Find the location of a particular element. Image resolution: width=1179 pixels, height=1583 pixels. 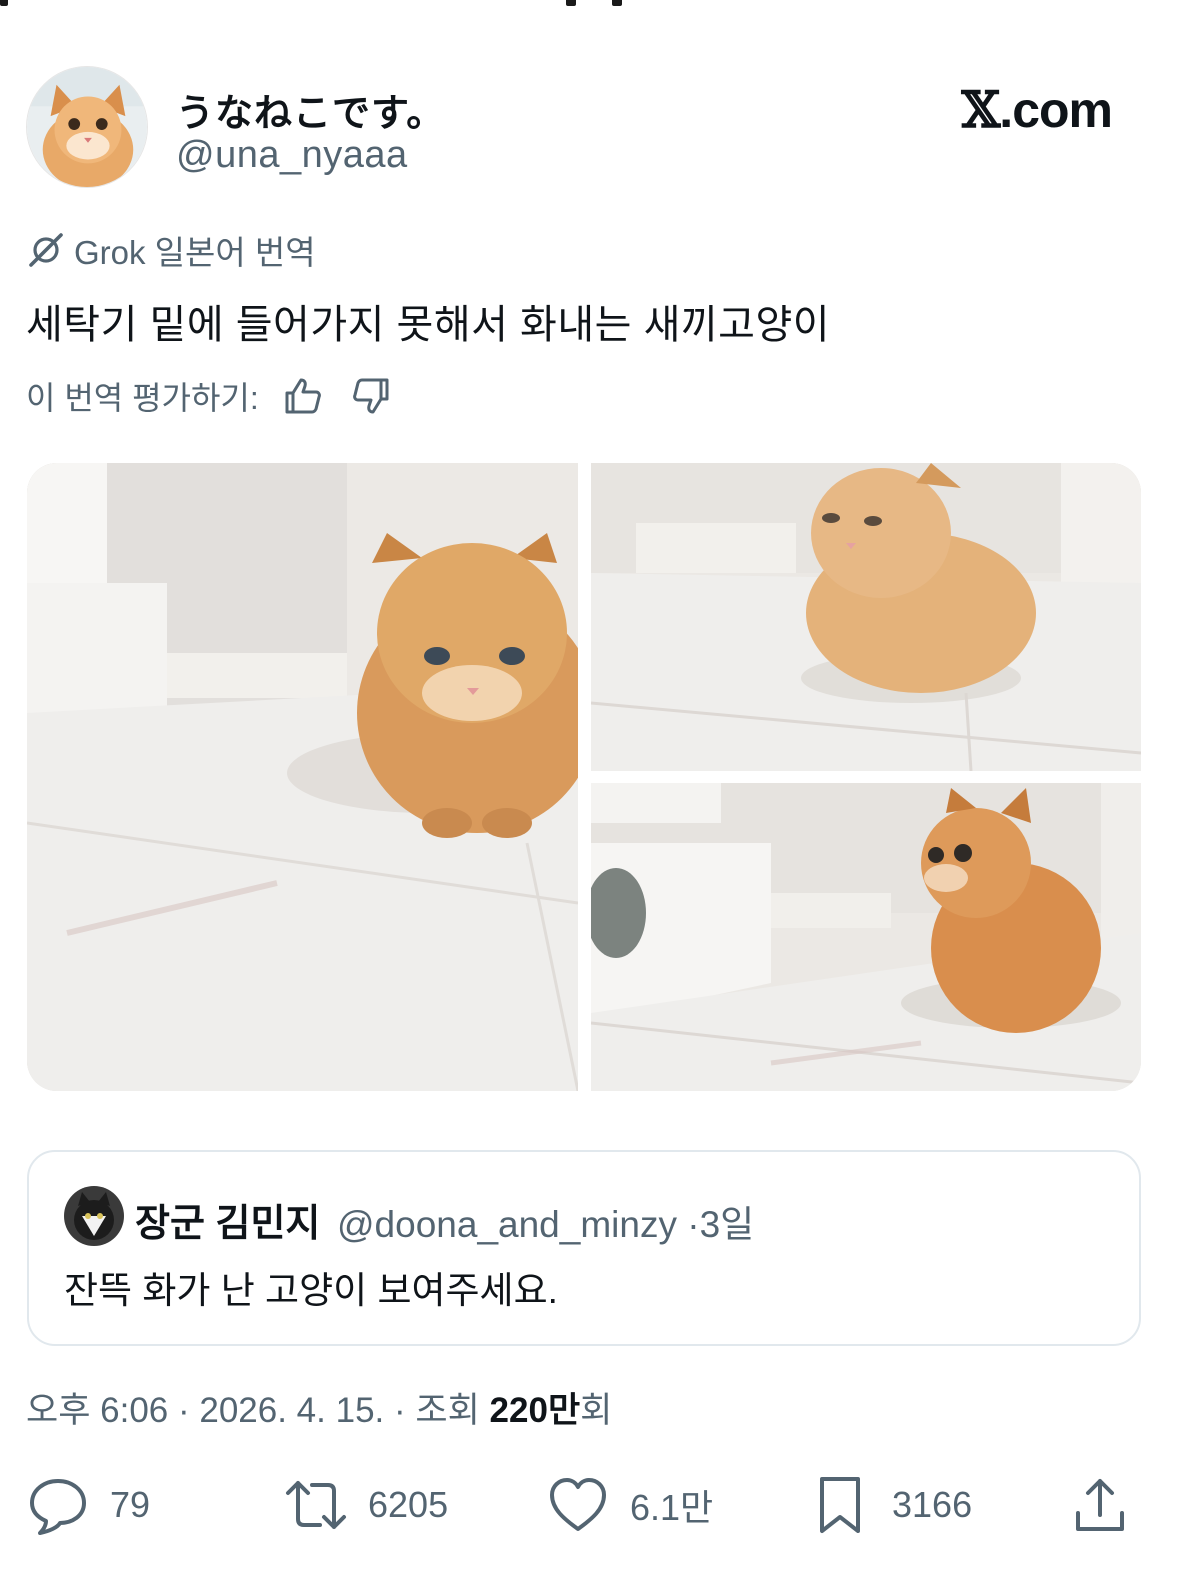

translation-rating: 이 번역 평가하기: is located at coordinates (210, 396).